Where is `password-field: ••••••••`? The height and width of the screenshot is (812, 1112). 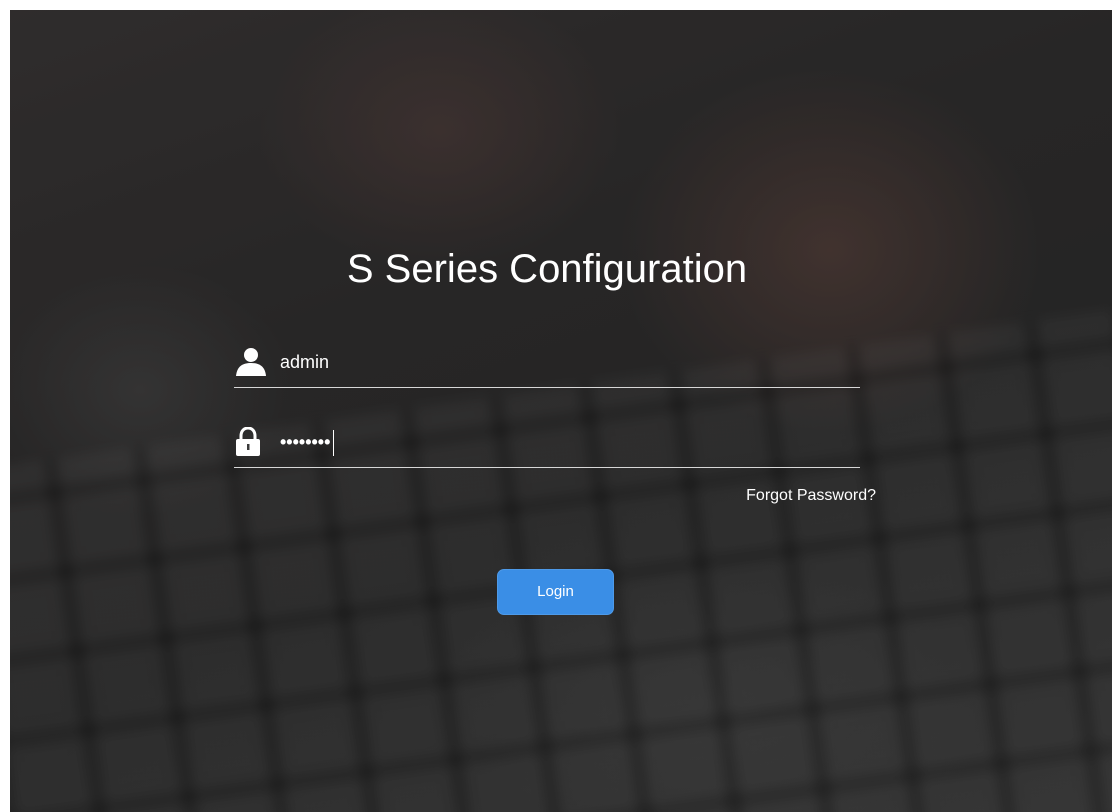
password-field: •••••••• is located at coordinates (547, 444).